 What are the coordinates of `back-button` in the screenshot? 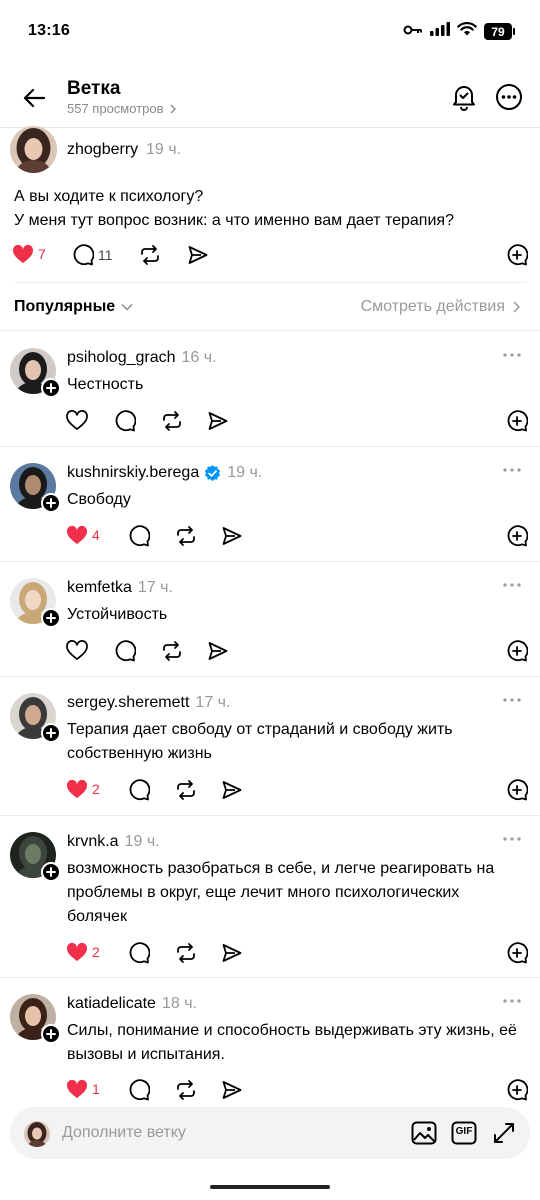 It's located at (34, 98).